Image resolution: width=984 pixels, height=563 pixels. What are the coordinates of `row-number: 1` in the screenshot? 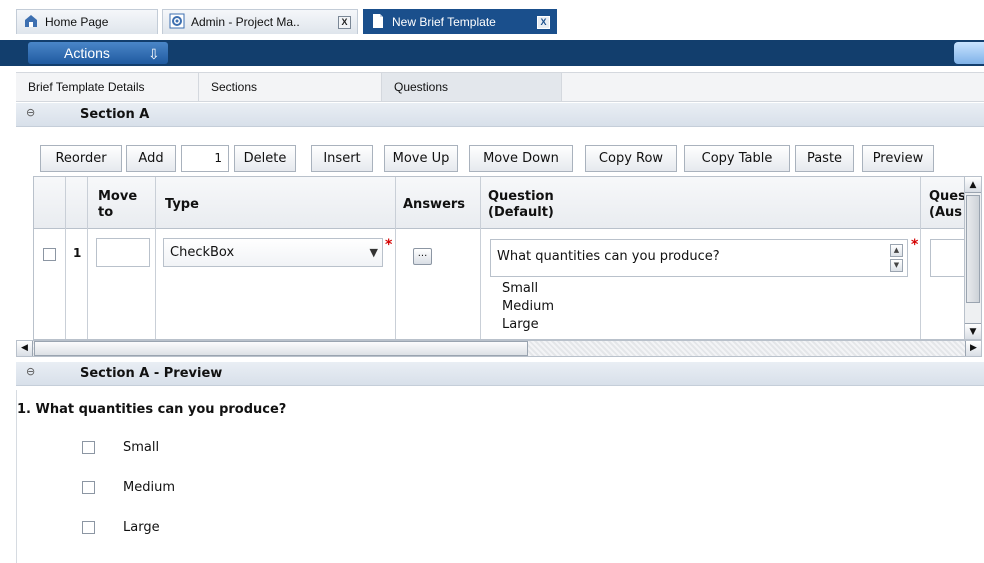 It's located at (77, 253).